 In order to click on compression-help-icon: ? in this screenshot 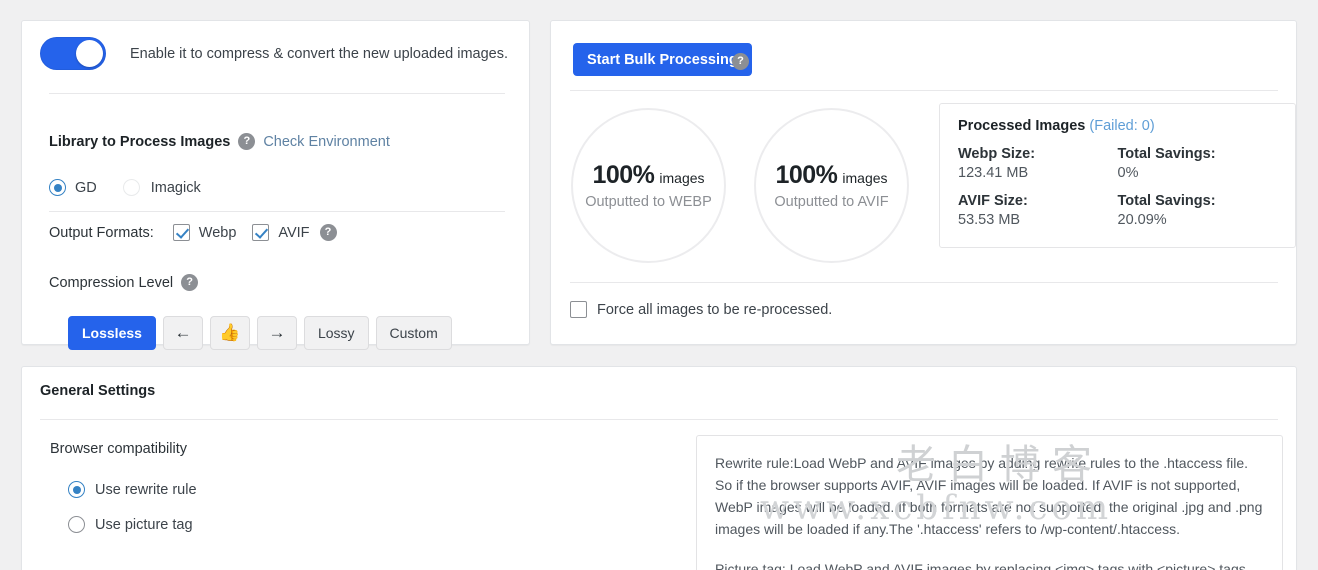, I will do `click(190, 282)`.